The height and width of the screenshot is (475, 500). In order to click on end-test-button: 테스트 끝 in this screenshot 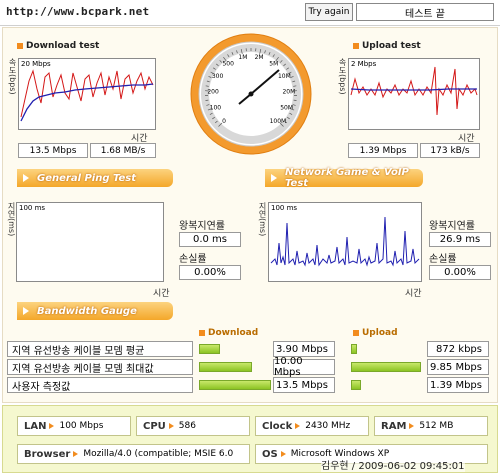, I will do `click(425, 12)`.